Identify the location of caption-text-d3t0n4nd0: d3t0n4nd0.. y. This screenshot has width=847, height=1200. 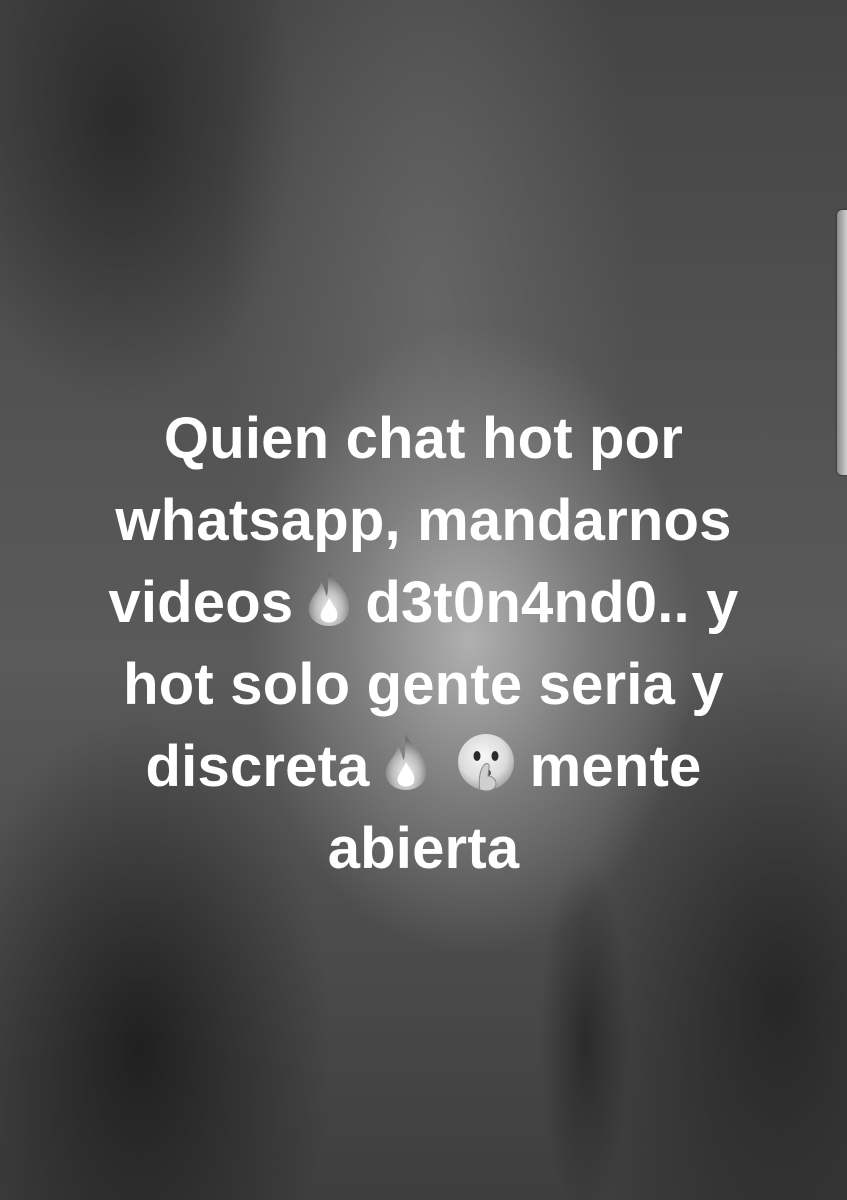
(552, 602).